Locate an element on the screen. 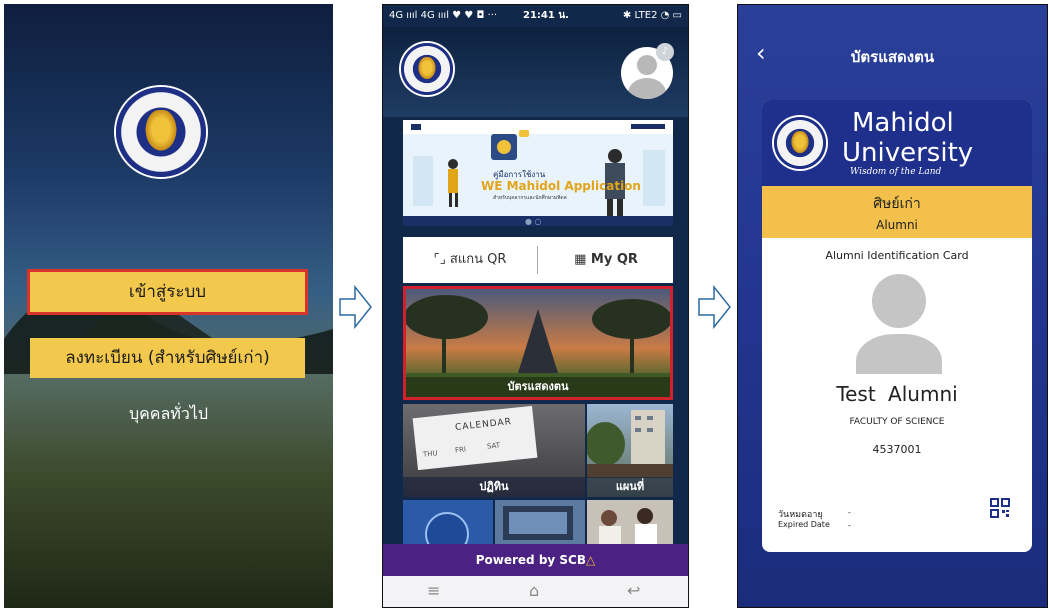  university-name-line1: Mahidol is located at coordinates (903, 123).